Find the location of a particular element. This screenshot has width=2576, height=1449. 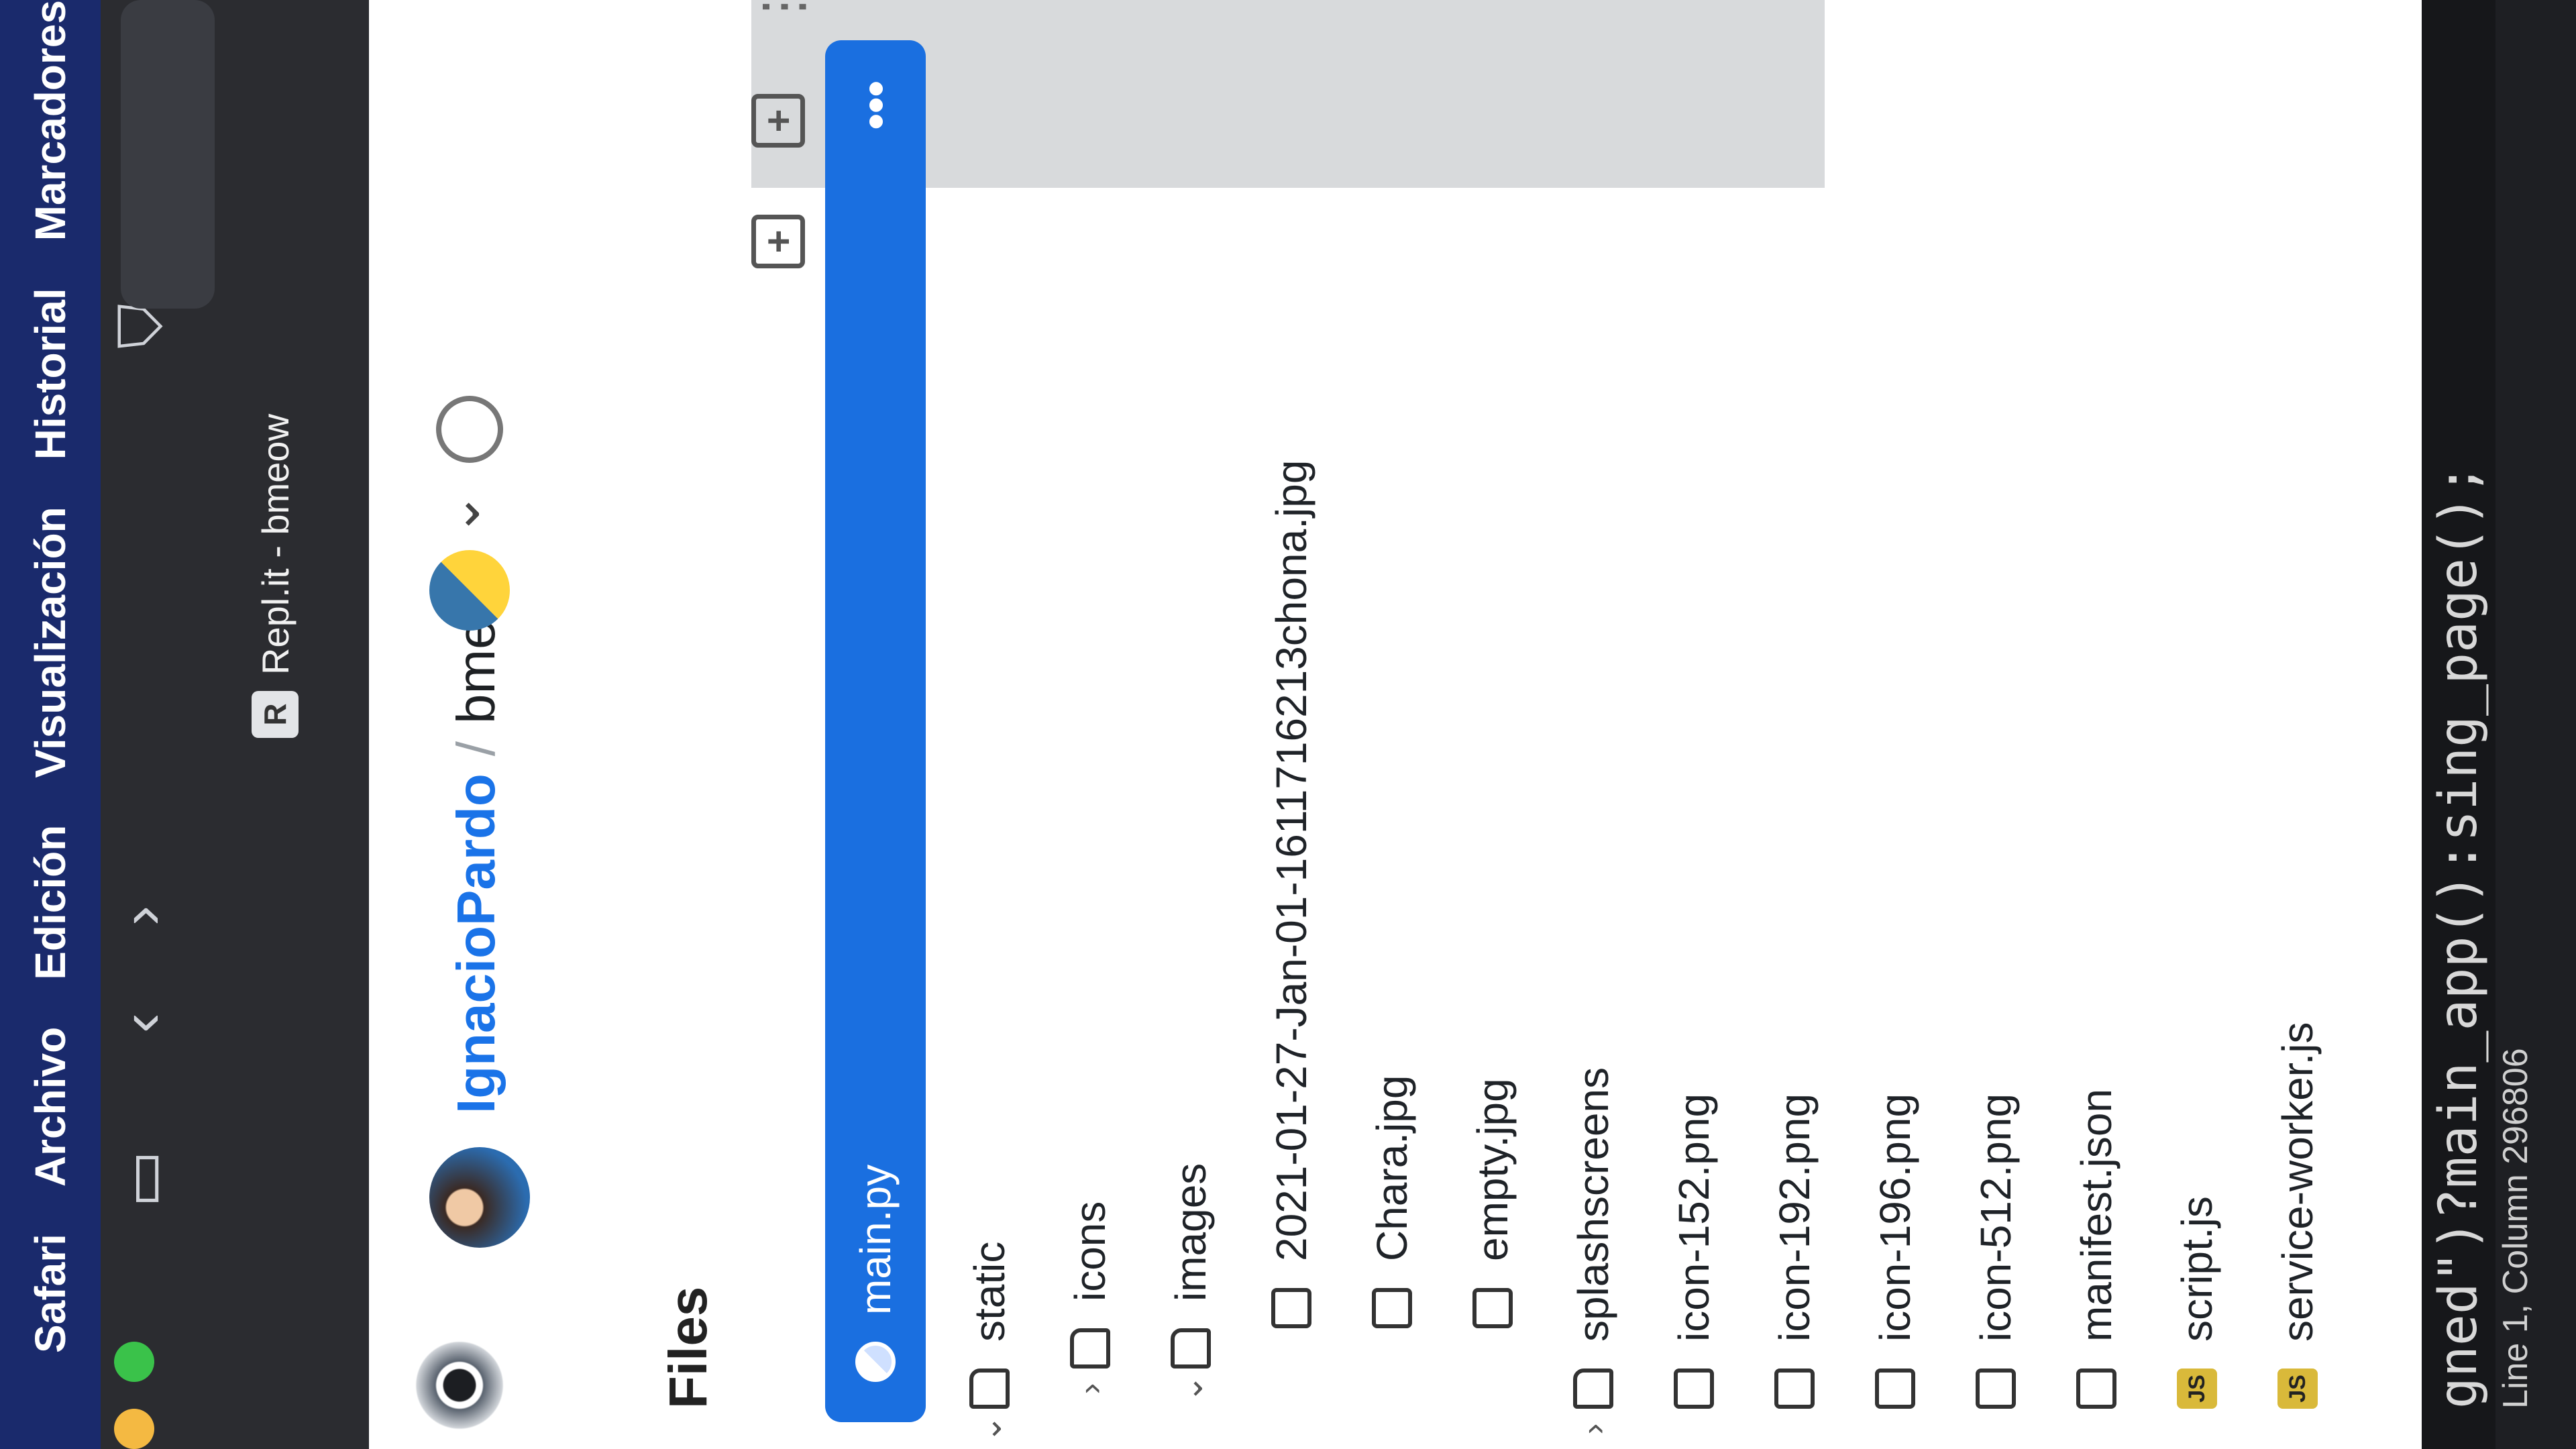

back-icon: ‹ is located at coordinates (141, 1023).